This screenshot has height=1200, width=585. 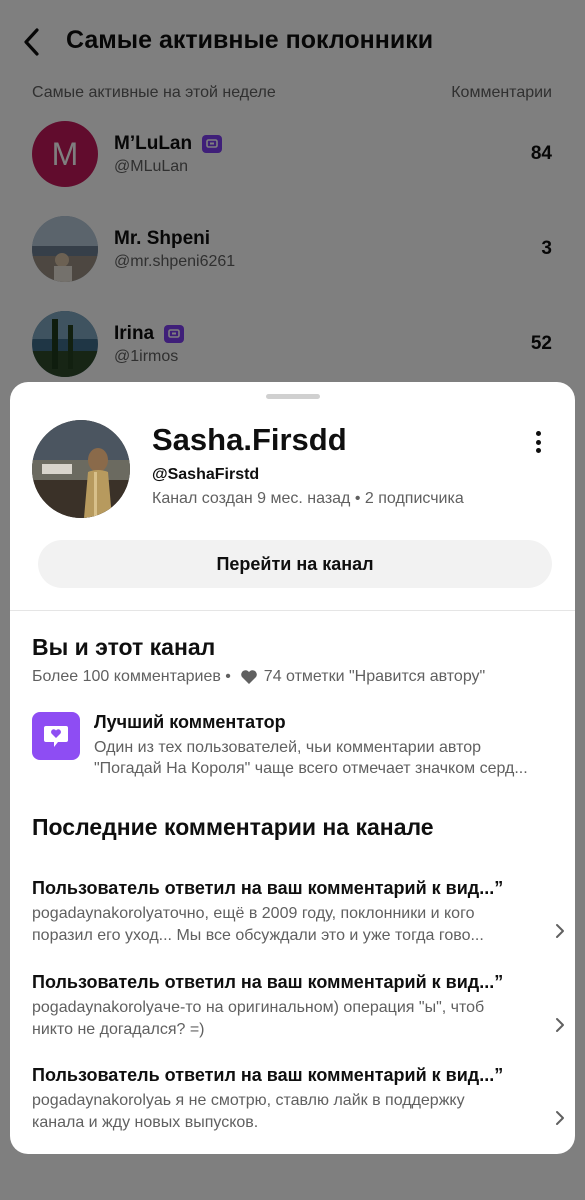 What do you see at coordinates (292, 610) in the screenshot?
I see `divider` at bounding box center [292, 610].